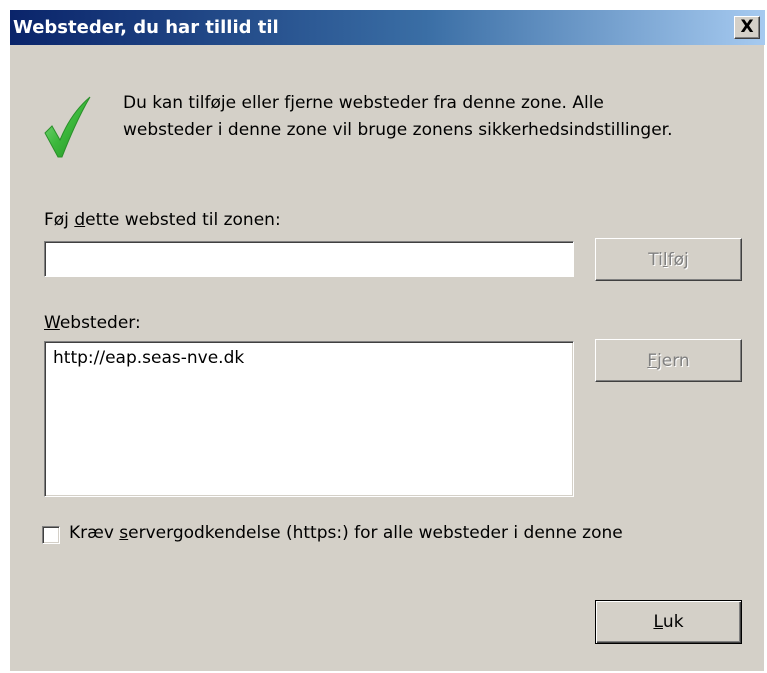 This screenshot has height=673, width=767. I want to click on close-icon: X, so click(747, 27).